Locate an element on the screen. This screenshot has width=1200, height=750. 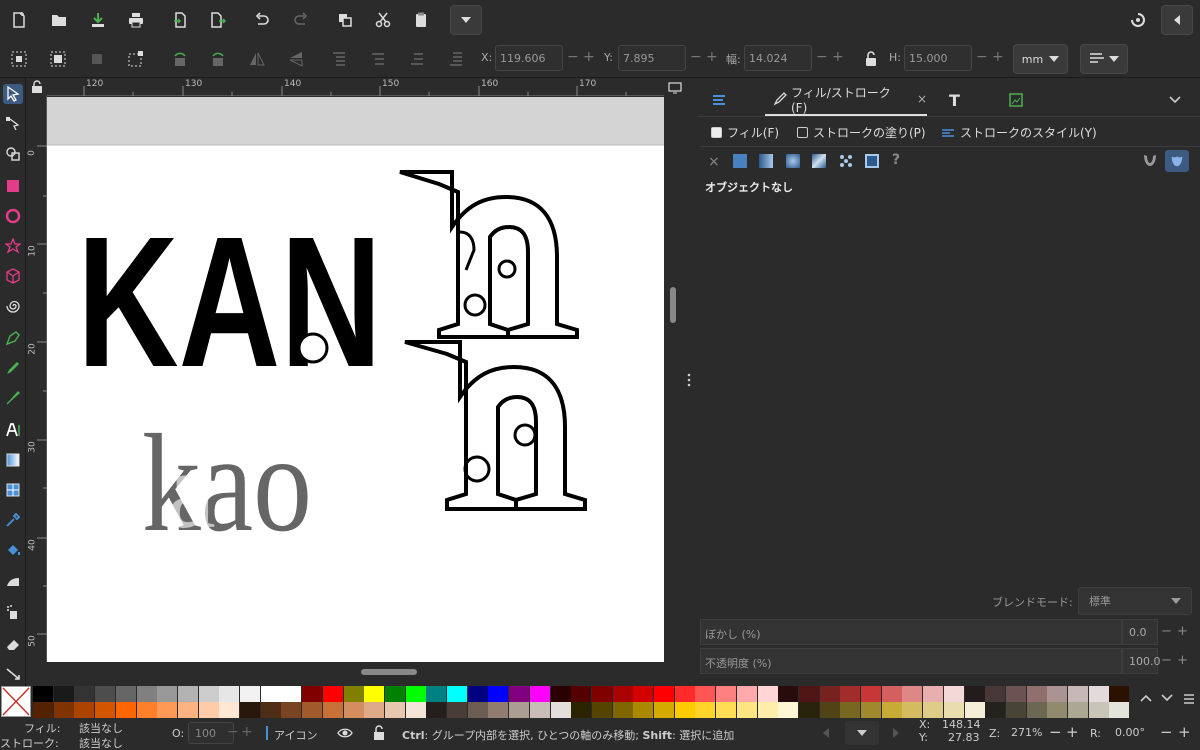
stroke-paint-subtab: ストロークの塗り(P) is located at coordinates (861, 132).